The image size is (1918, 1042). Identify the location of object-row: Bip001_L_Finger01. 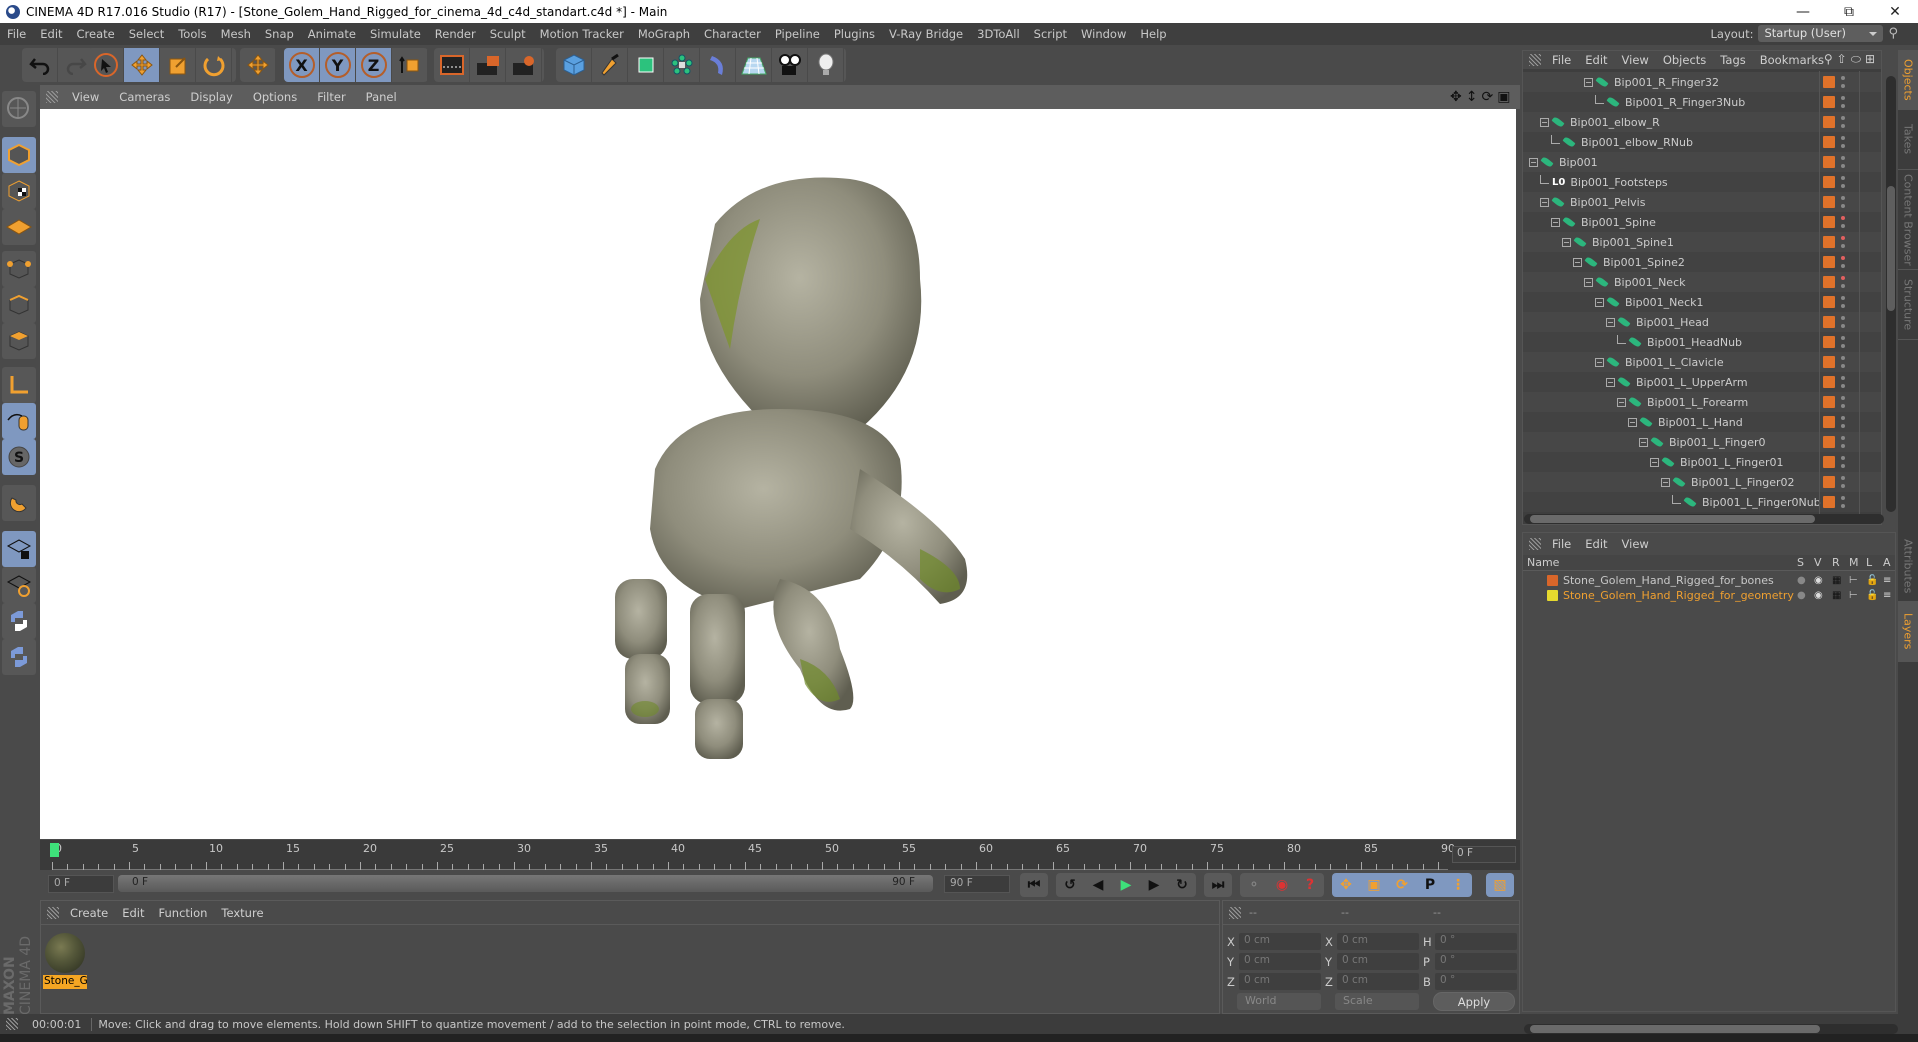
(1702, 462).